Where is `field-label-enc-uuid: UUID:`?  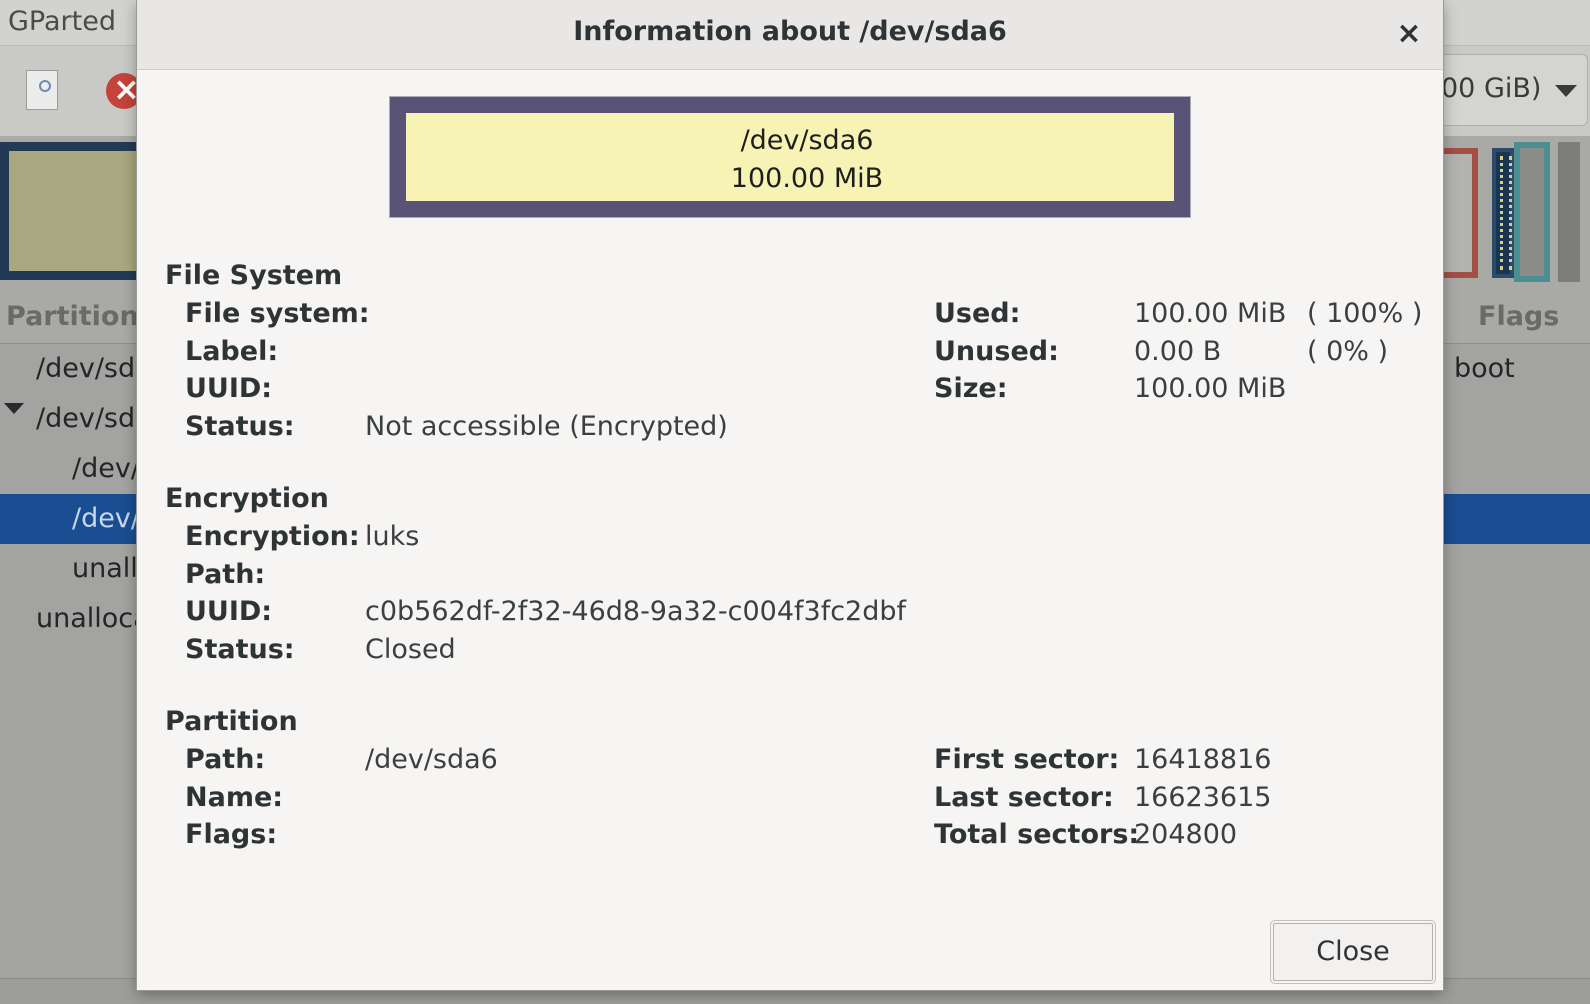 field-label-enc-uuid: UUID: is located at coordinates (229, 611).